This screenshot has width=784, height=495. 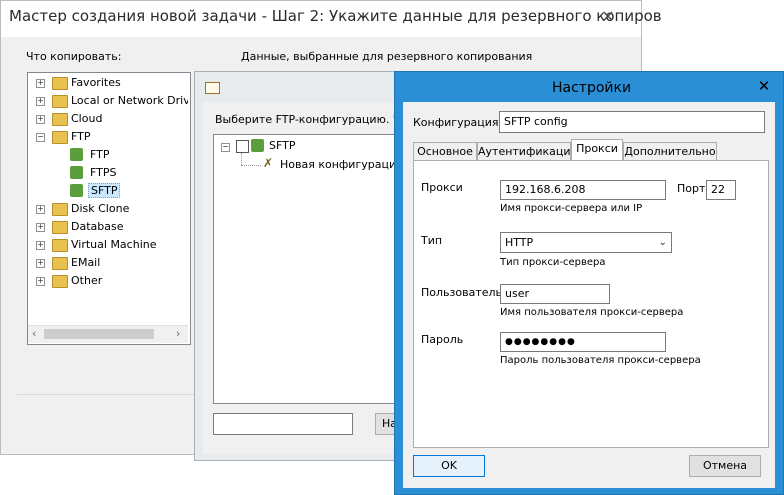 What do you see at coordinates (583, 342) in the screenshot?
I see `proxy-password-input: ●●●●●●●●` at bounding box center [583, 342].